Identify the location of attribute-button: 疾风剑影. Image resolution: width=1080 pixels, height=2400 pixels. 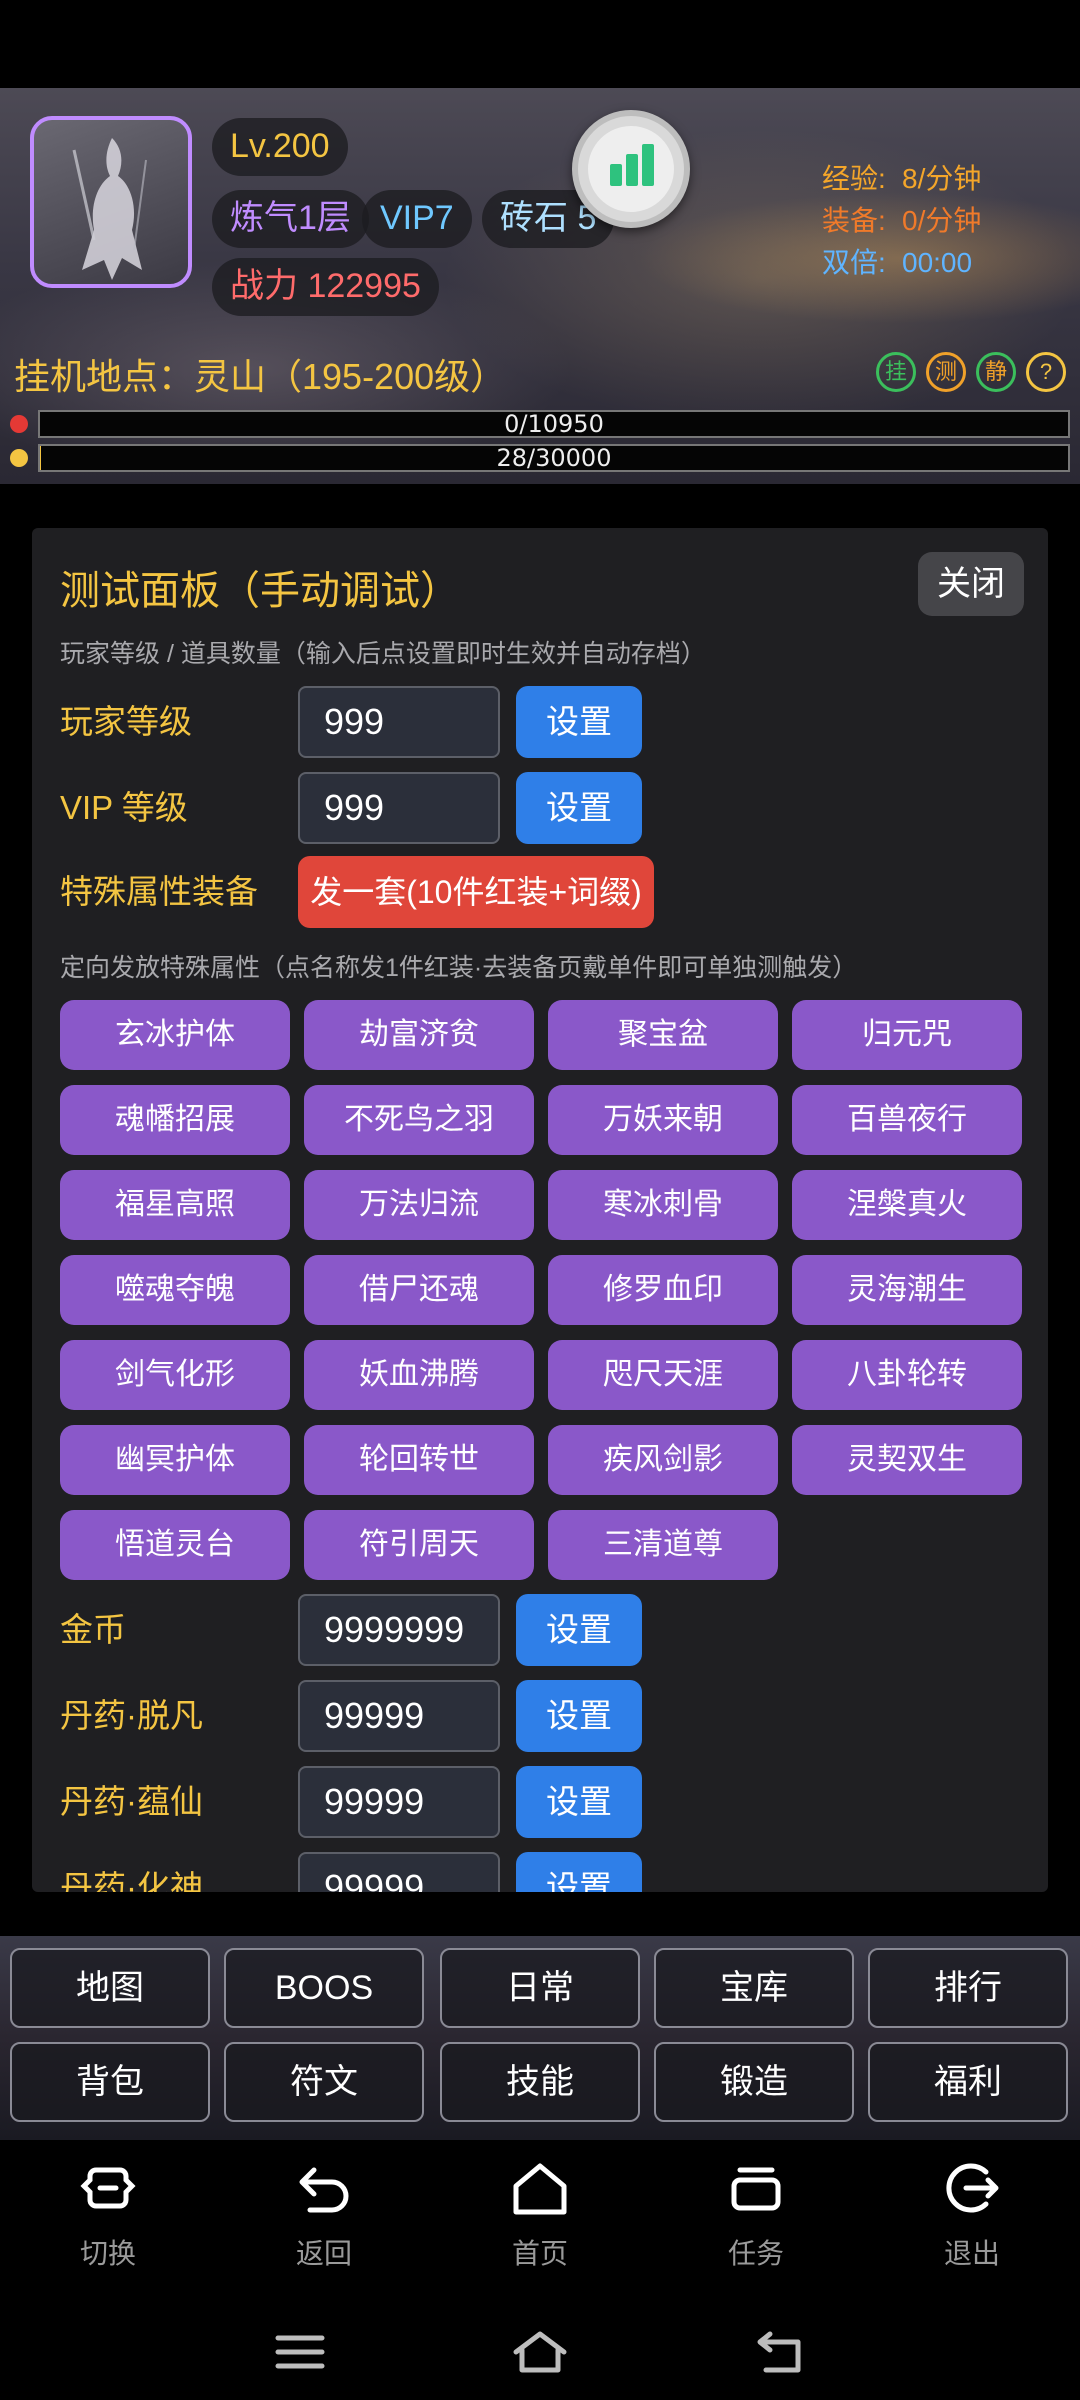
(663, 1460).